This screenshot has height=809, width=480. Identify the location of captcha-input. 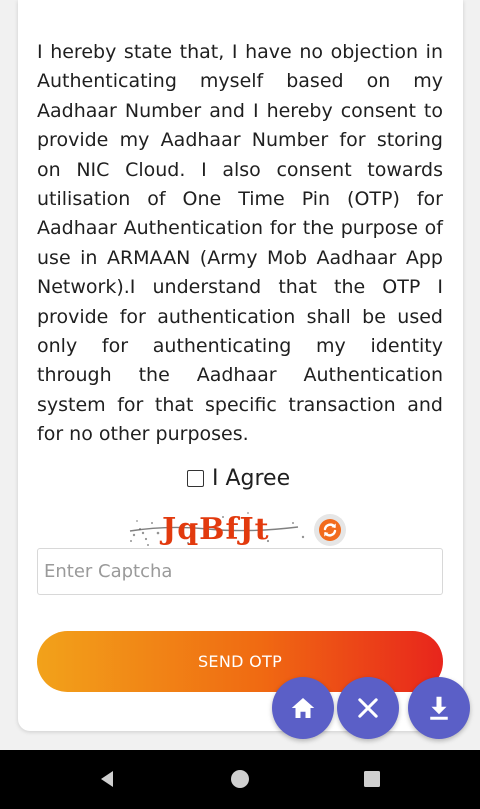
(240, 571).